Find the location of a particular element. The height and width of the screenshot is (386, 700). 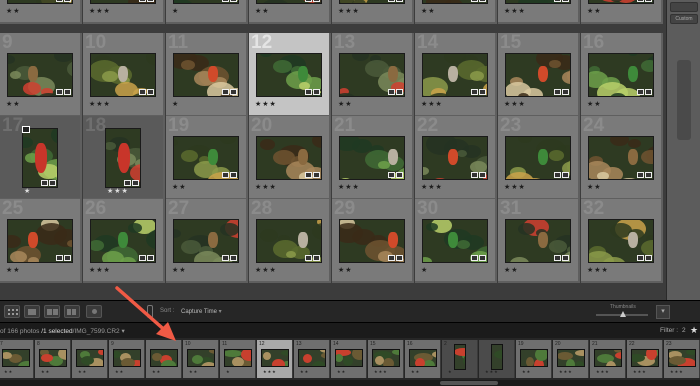

grid-cell: 19 ★★ is located at coordinates (207, 158).